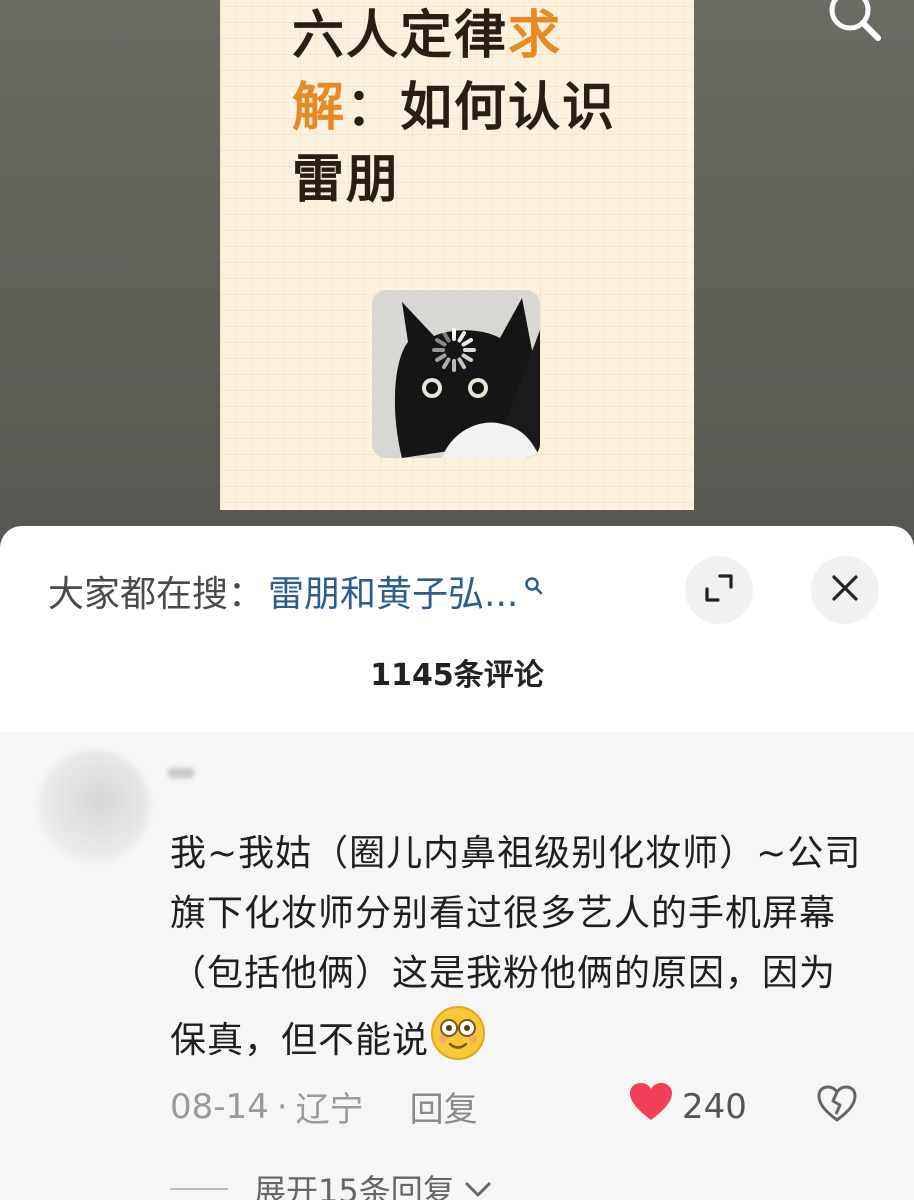 This screenshot has width=914, height=1200. I want to click on username-blurred, so click(181, 773).